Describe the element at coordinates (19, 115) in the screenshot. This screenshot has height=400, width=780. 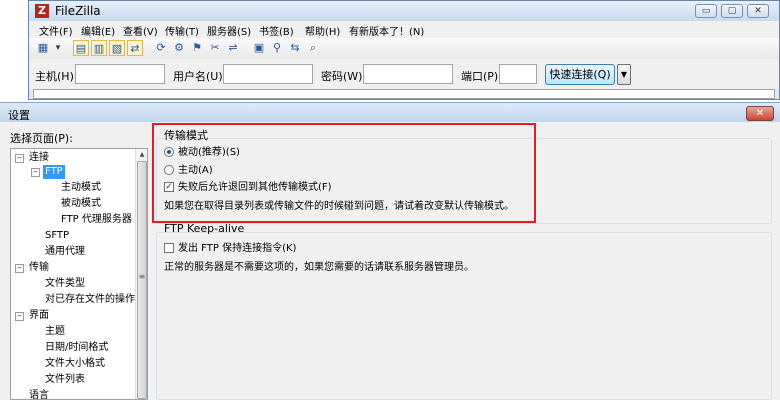
I see `dialog-title: 设置` at that location.